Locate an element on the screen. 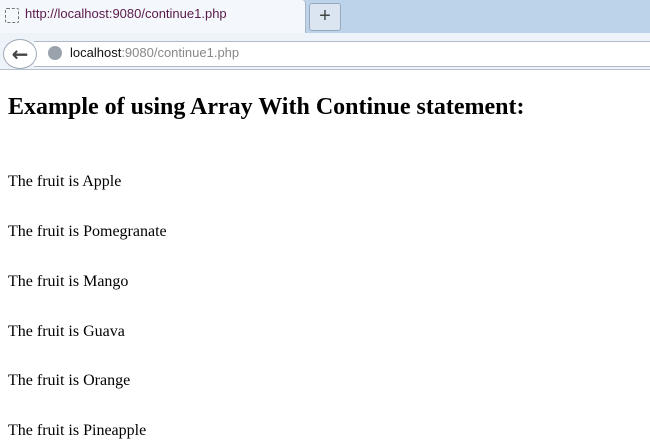 This screenshot has height=447, width=650. url-host: localhost is located at coordinates (96, 52).